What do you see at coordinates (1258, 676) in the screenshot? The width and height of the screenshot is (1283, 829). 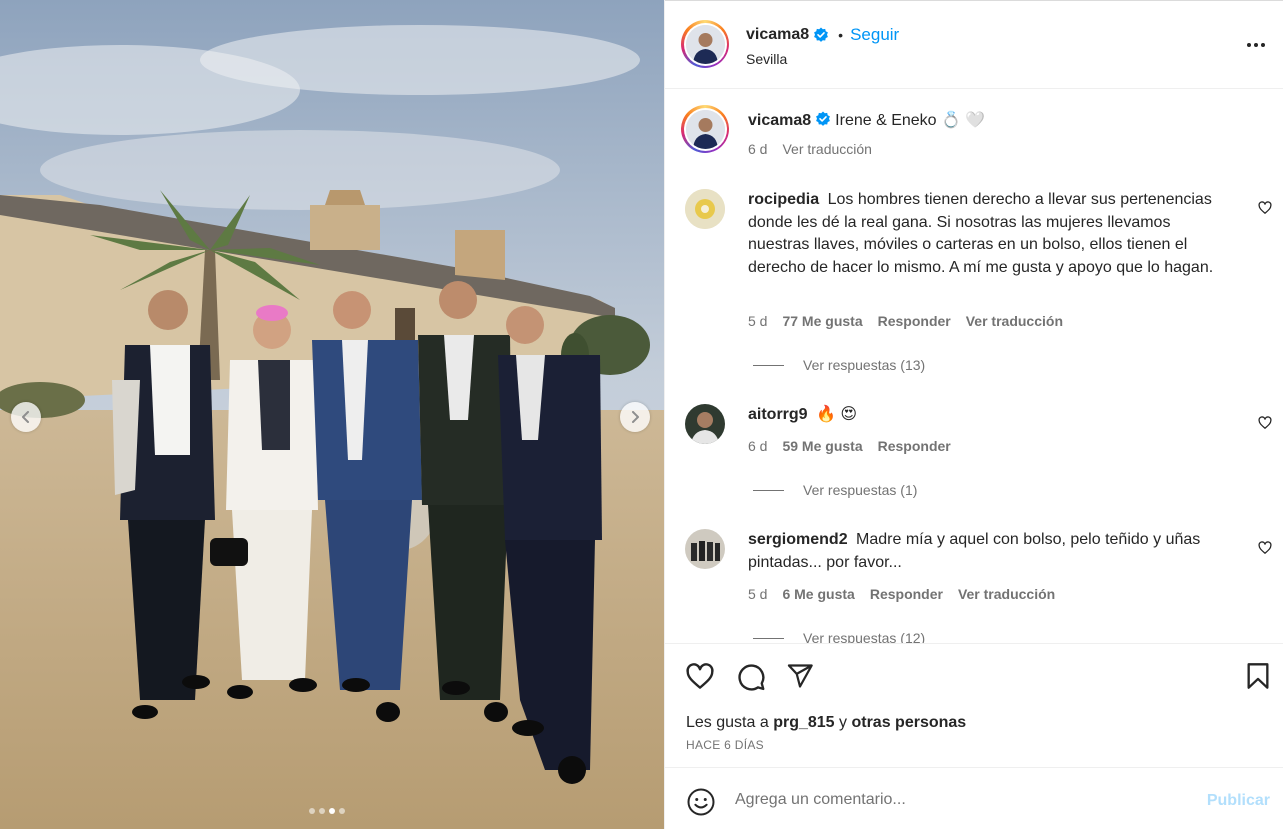 I see `bookmark-icon` at bounding box center [1258, 676].